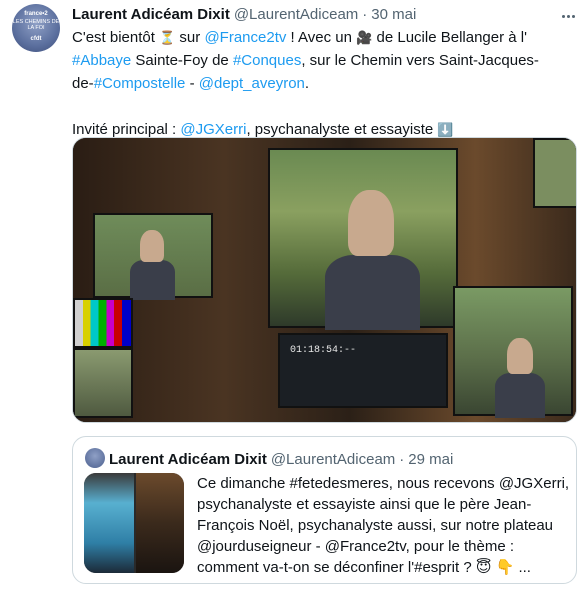  Describe the element at coordinates (103, 323) in the screenshot. I see `color-bars-monitor` at that location.